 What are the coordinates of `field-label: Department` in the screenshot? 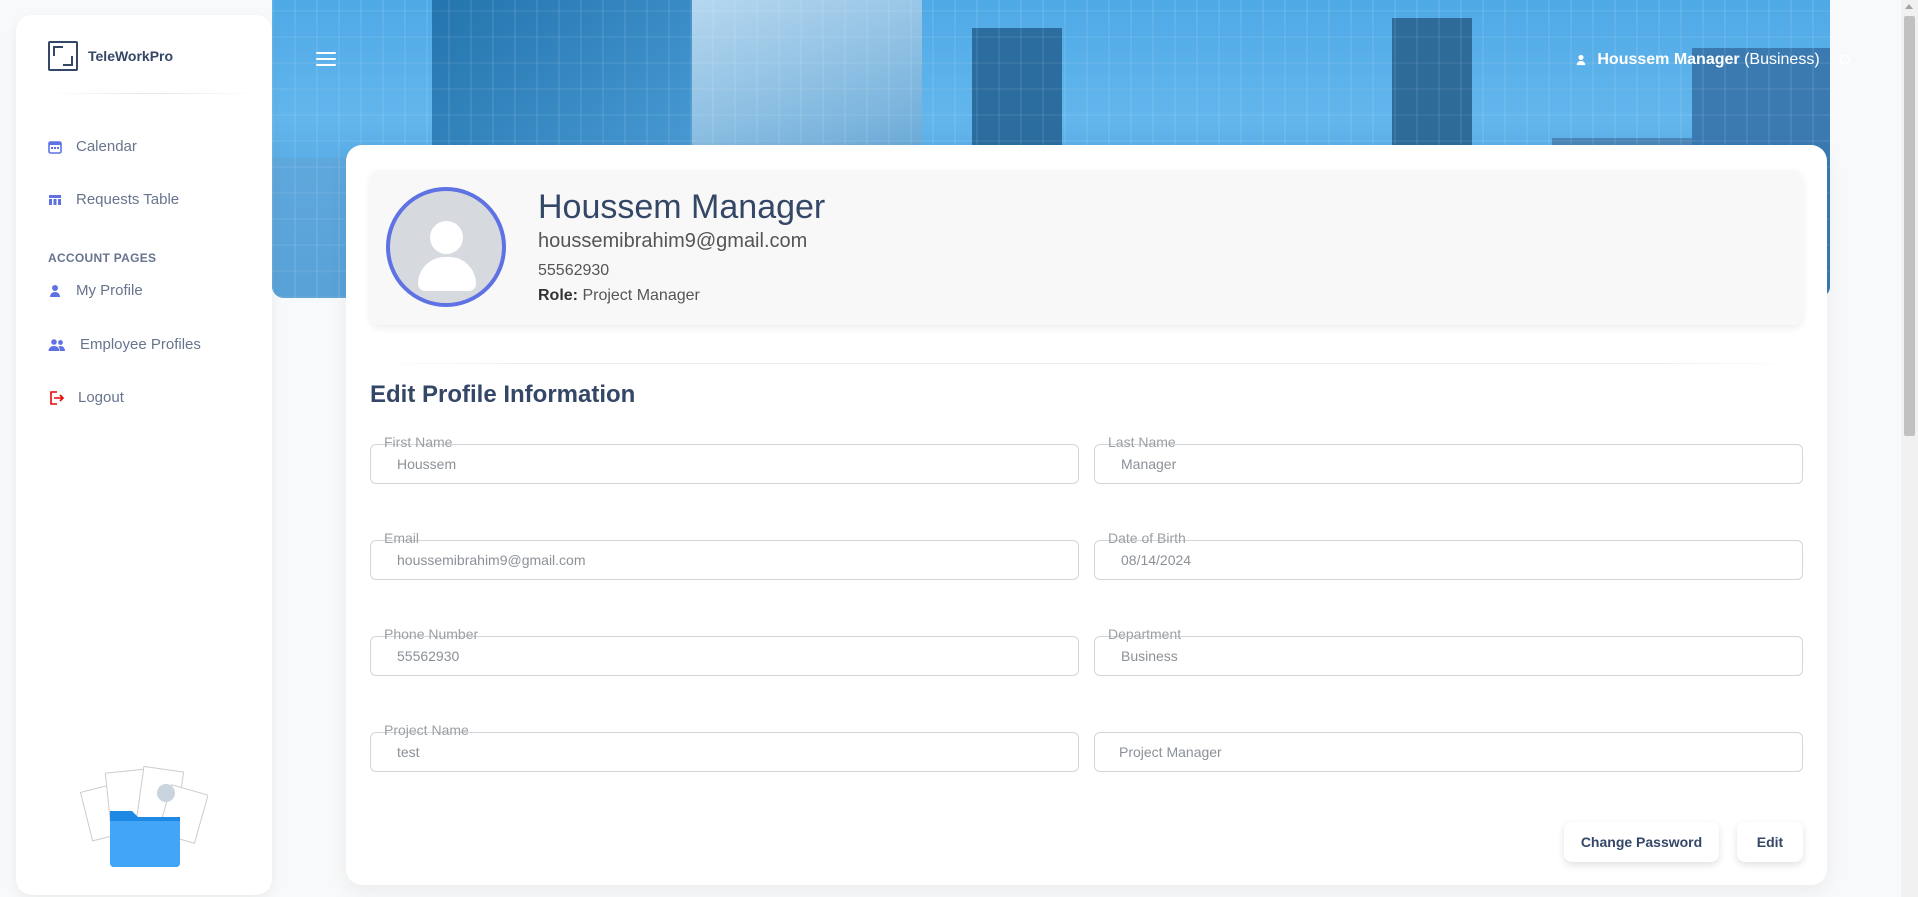 It's located at (1145, 634).